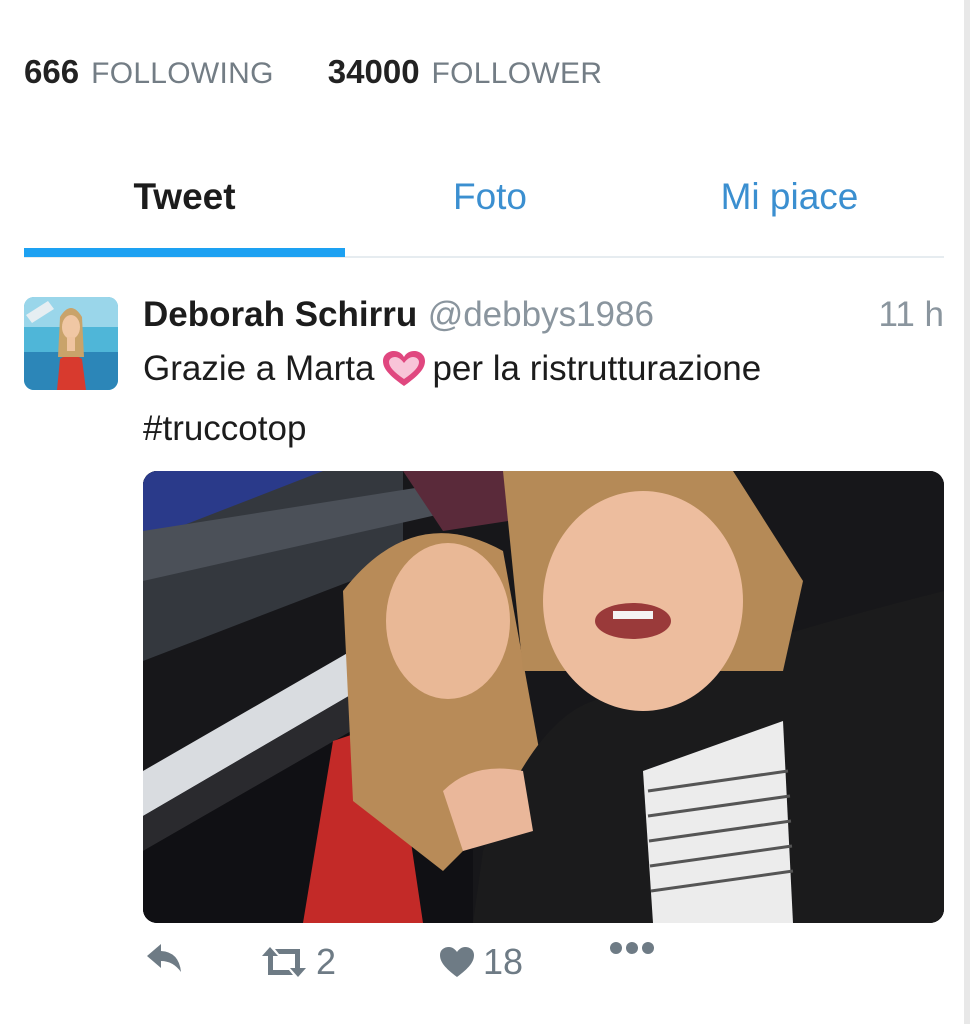 This screenshot has width=970, height=1024. I want to click on like-count: 18, so click(503, 961).